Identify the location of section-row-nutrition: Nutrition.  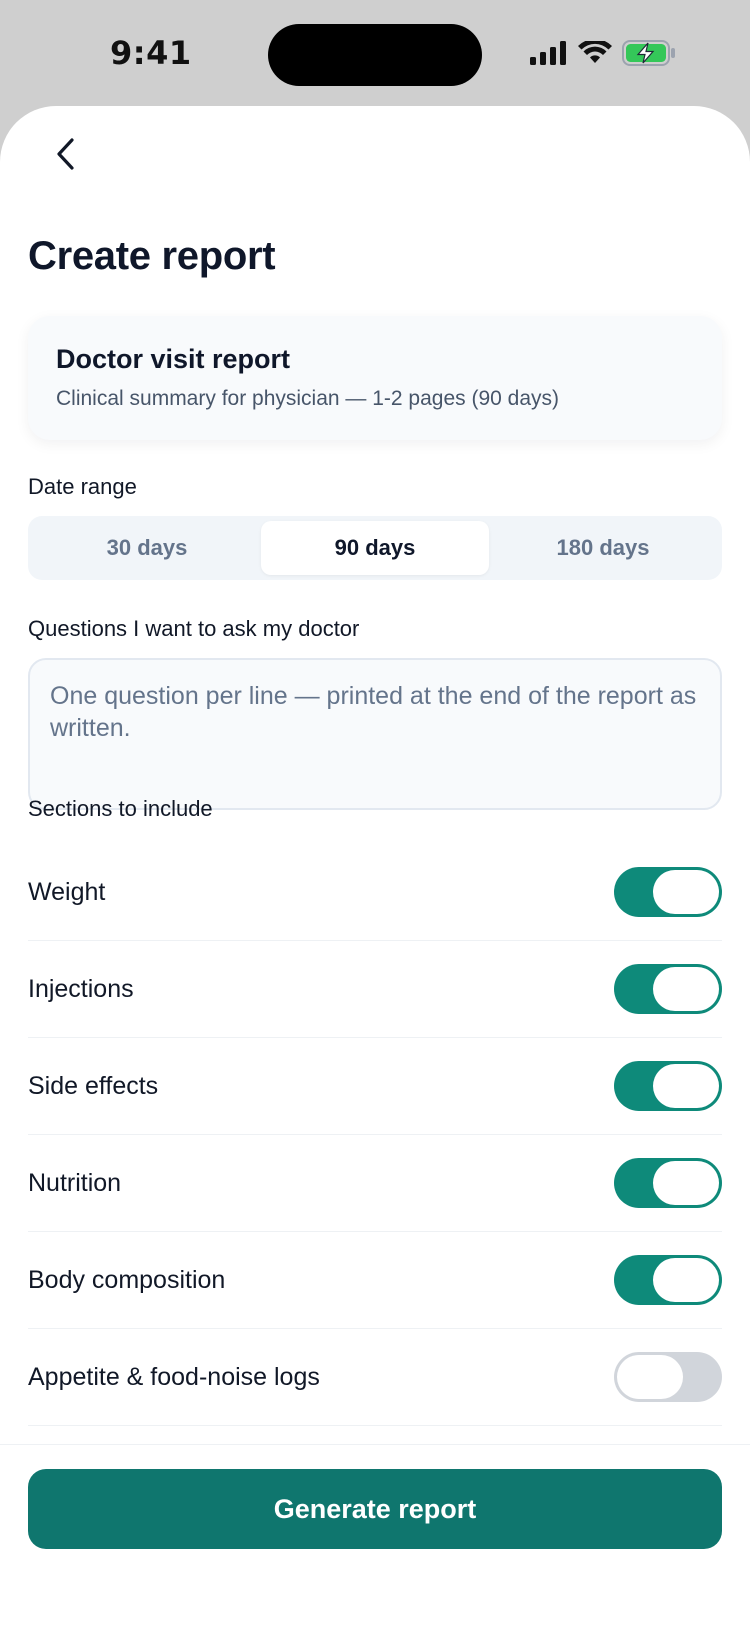
(375, 1183).